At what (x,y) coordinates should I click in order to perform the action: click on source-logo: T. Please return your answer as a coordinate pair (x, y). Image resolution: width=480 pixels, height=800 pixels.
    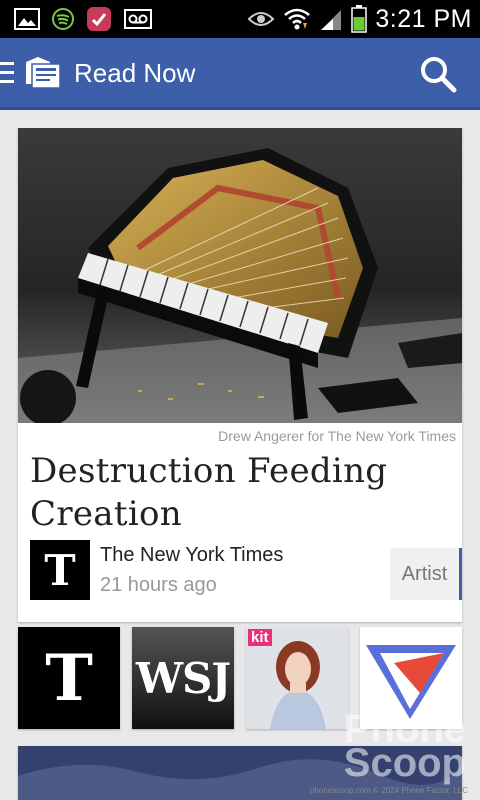
    Looking at the image, I should click on (60, 570).